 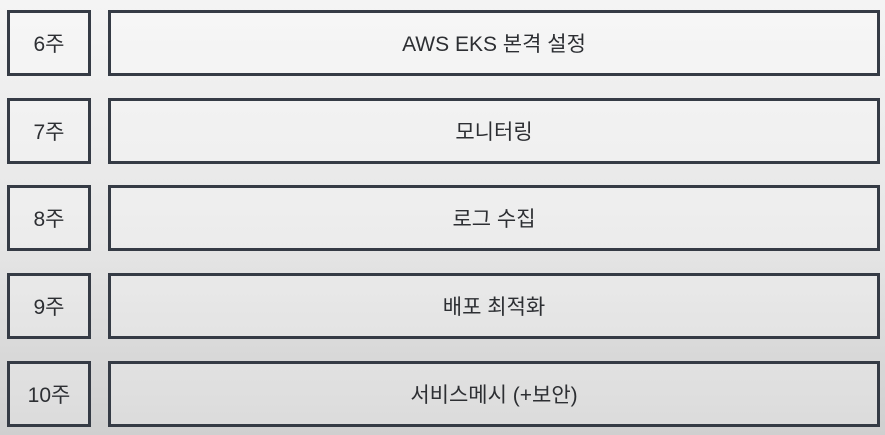 I want to click on week-label: 6주, so click(x=49, y=43).